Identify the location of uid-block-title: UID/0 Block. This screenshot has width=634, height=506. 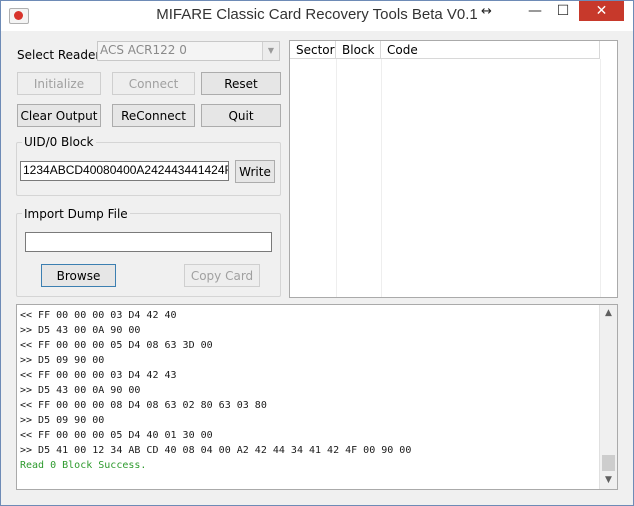
(59, 142).